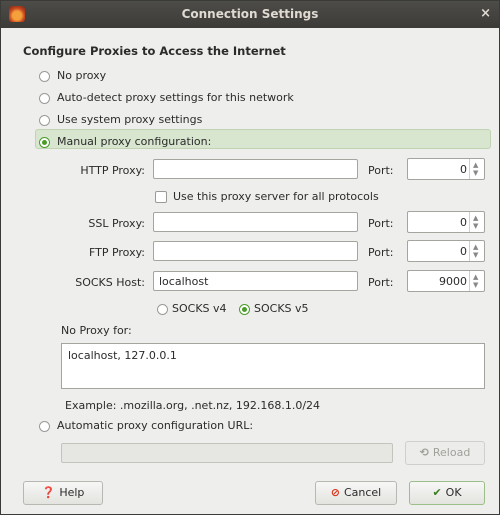 This screenshot has height=515, width=500. What do you see at coordinates (273, 366) in the screenshot?
I see `no-proxy-textarea: localhost, 127.0.0.1` at bounding box center [273, 366].